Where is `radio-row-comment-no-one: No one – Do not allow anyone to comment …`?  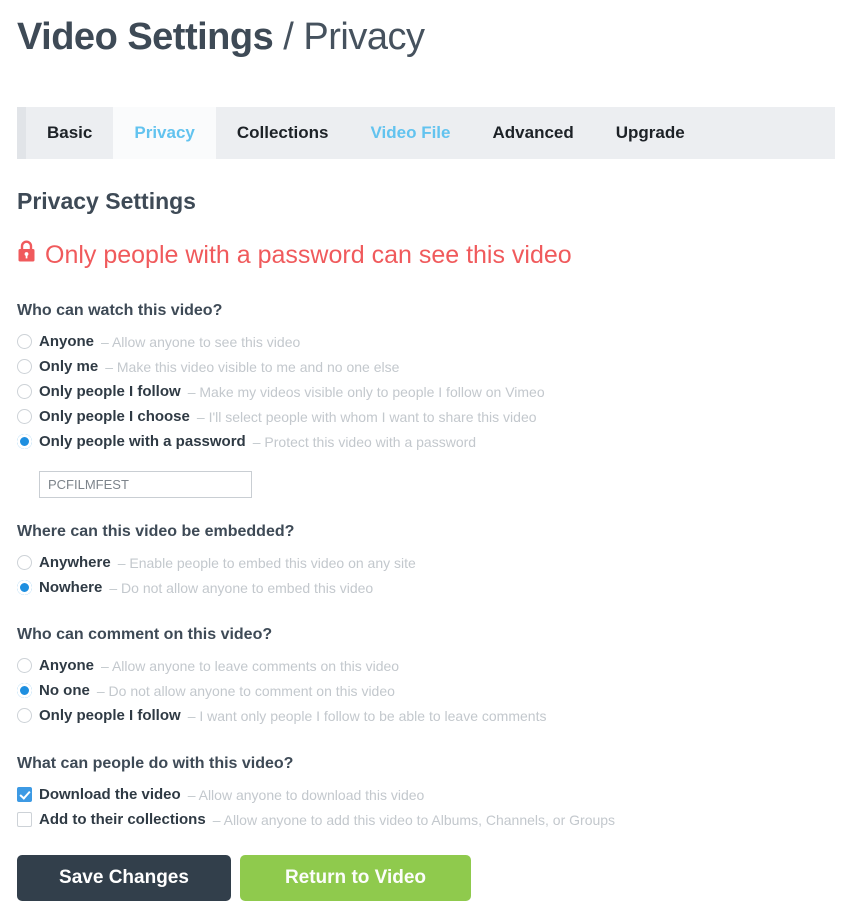 radio-row-comment-no-one: No one – Do not allow anyone to comment … is located at coordinates (281, 690).